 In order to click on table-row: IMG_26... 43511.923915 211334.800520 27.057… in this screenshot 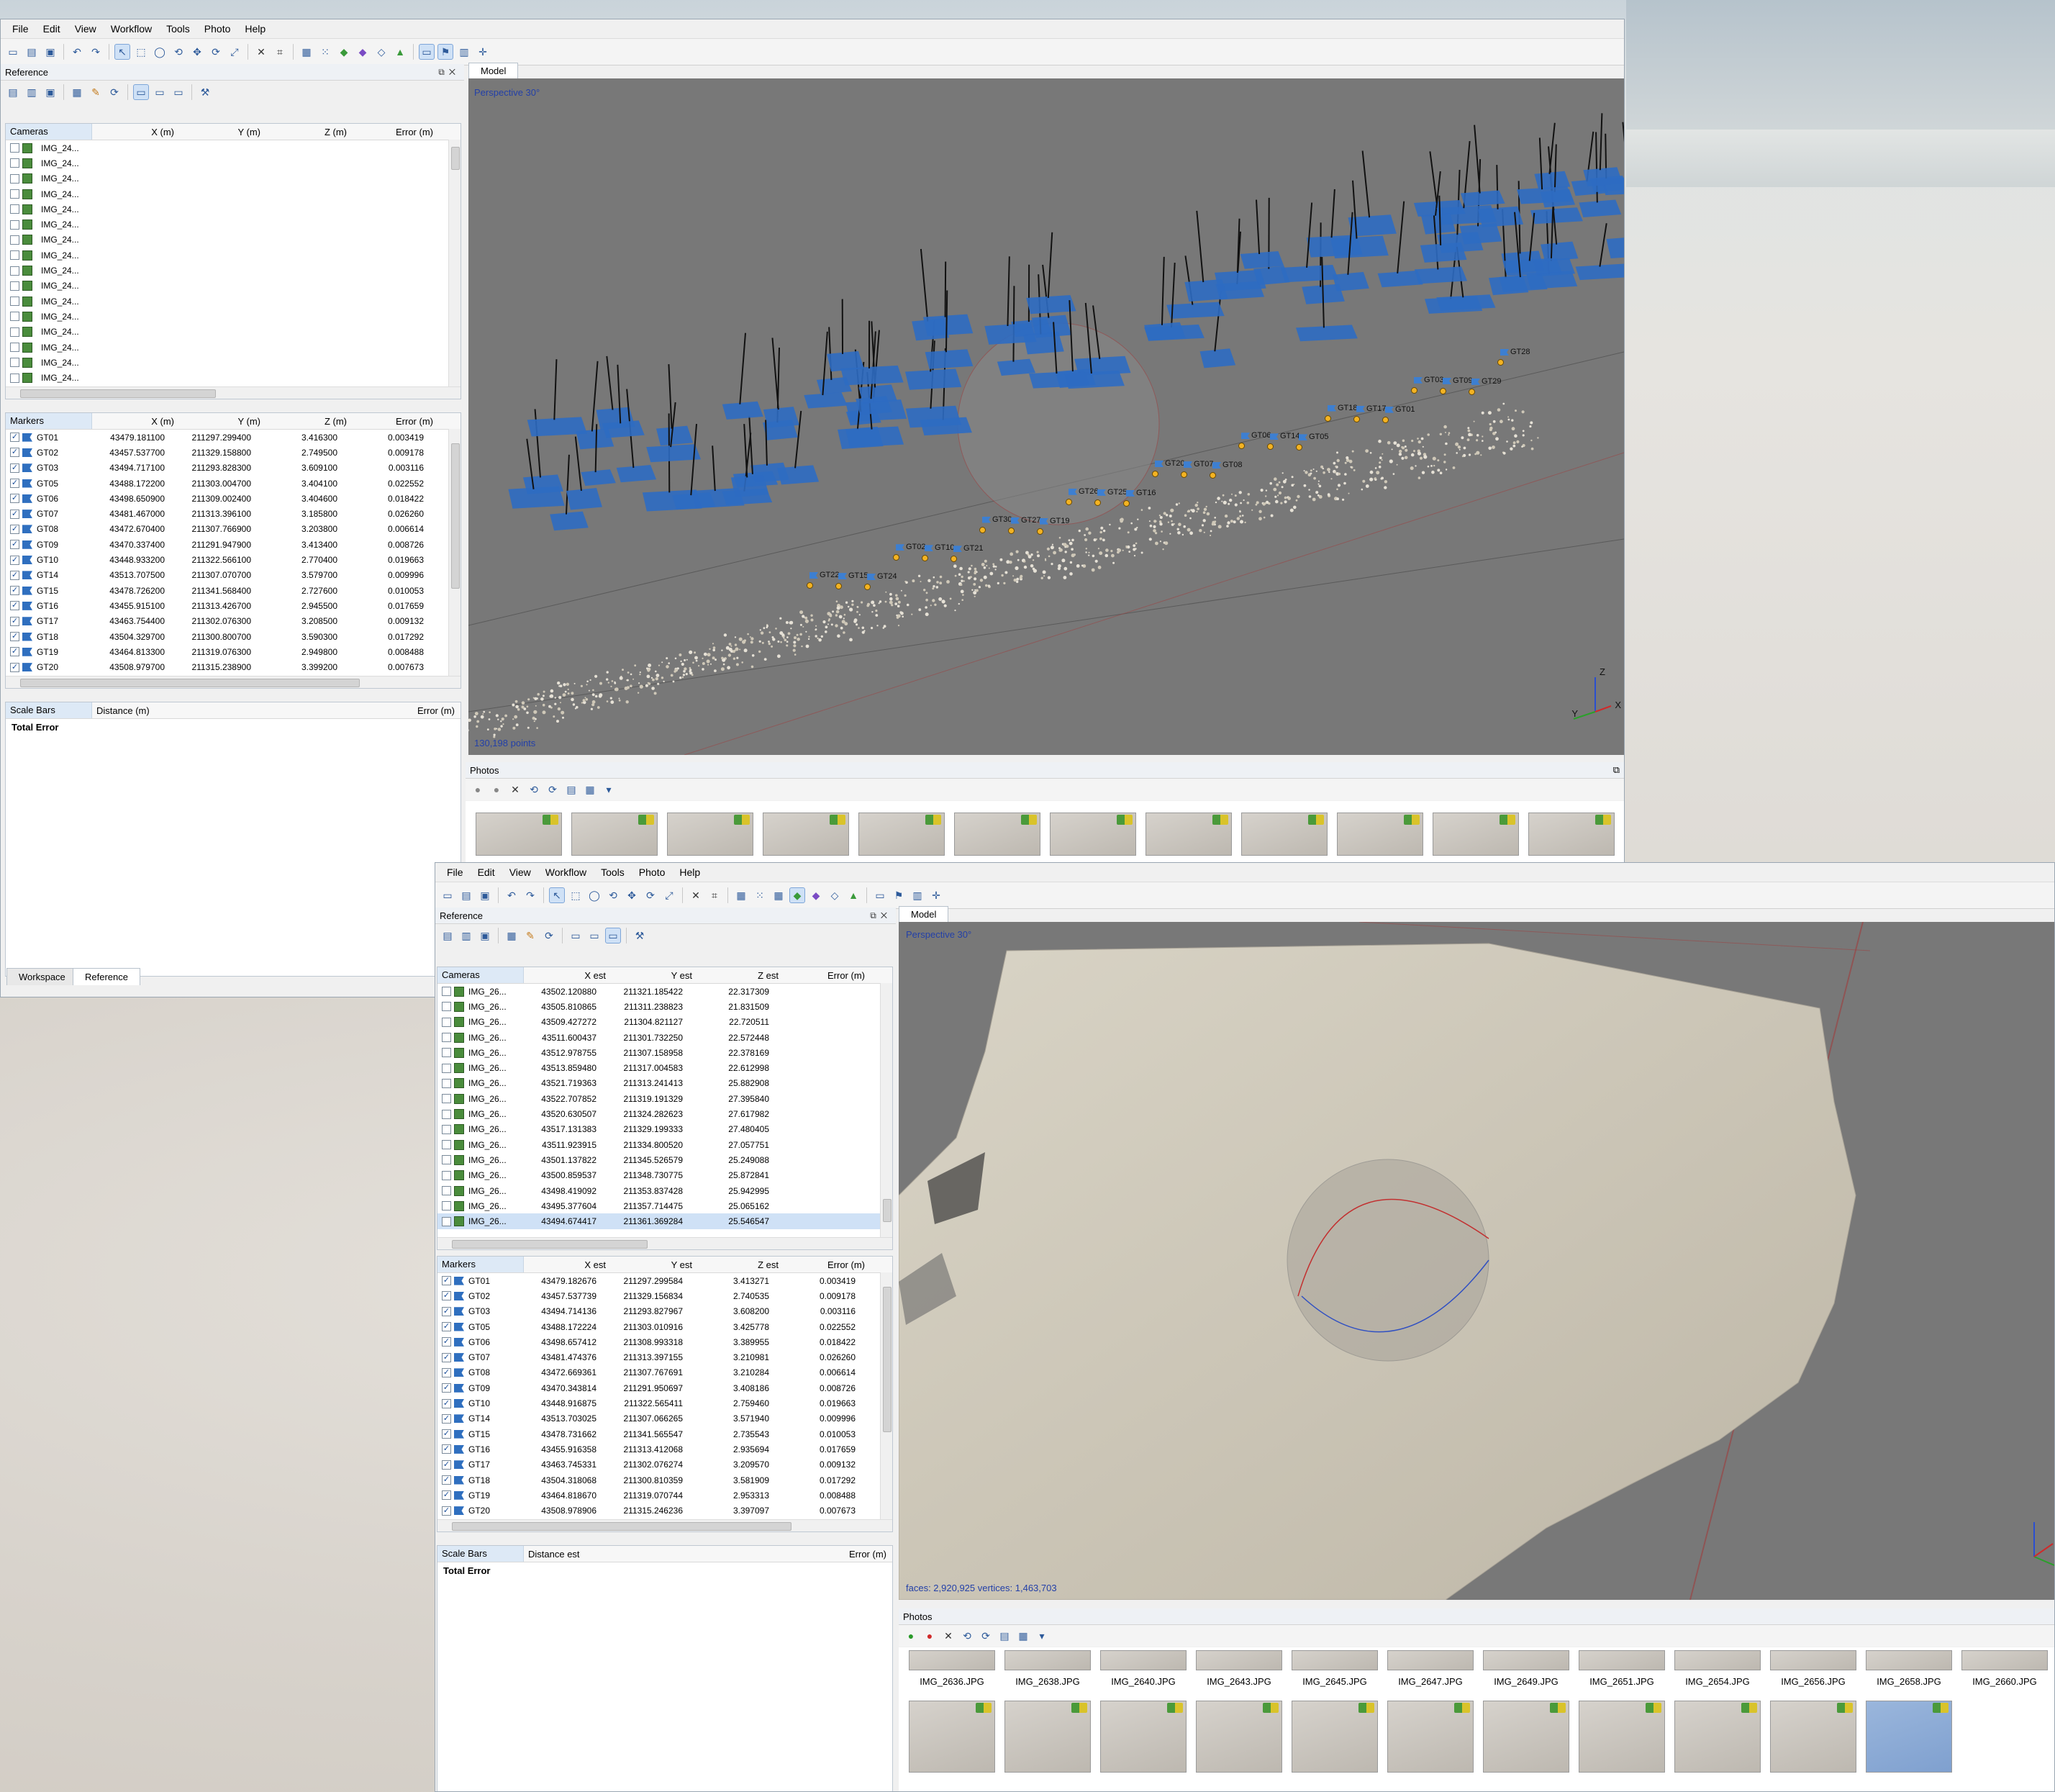, I will do `click(664, 1144)`.